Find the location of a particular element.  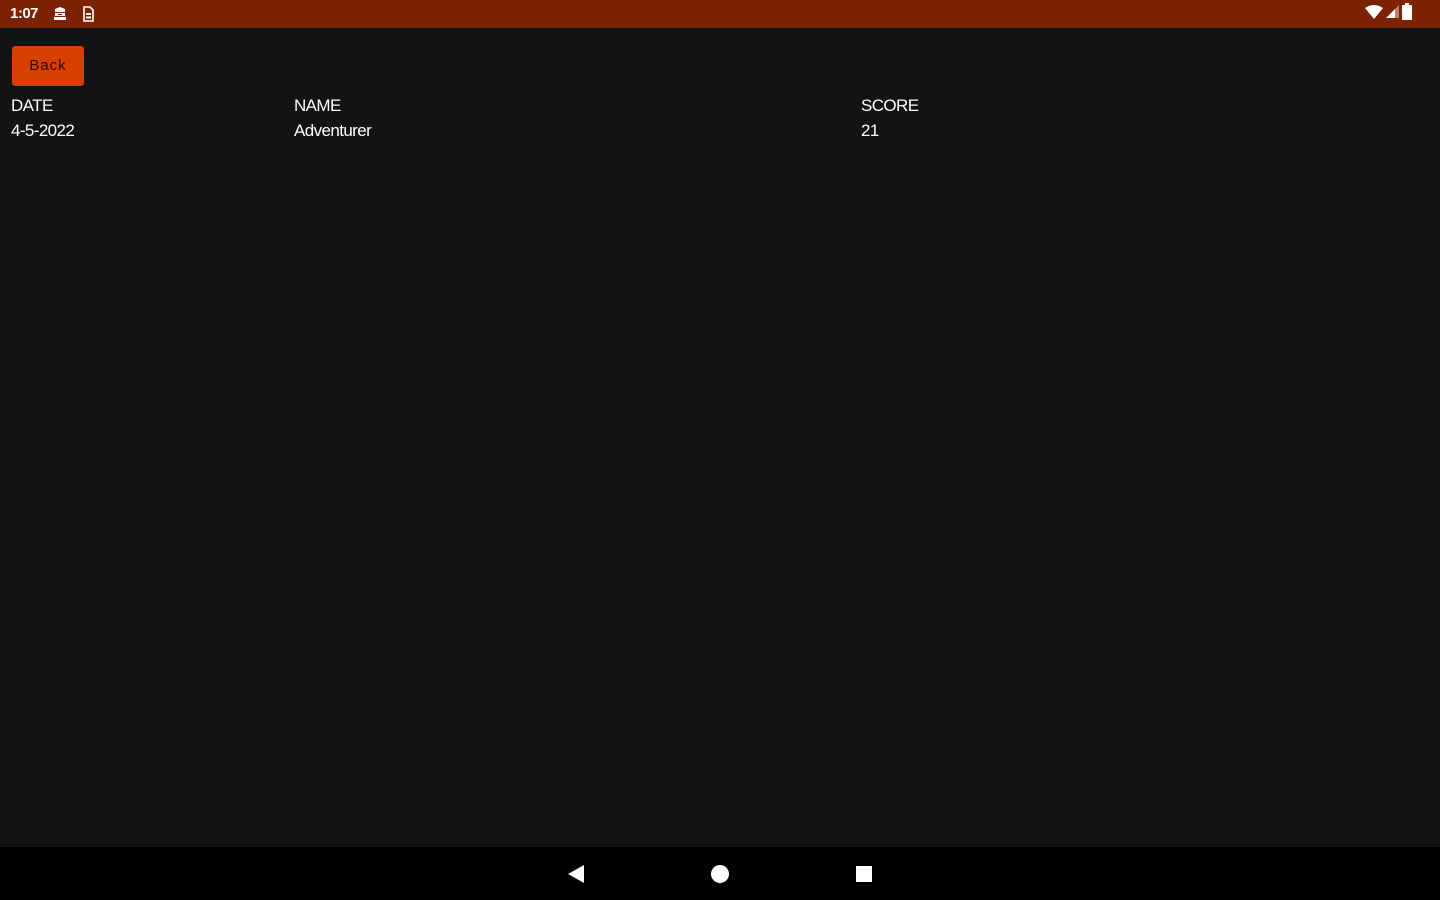

cellular-signal-icon is located at coordinates (1392, 14).